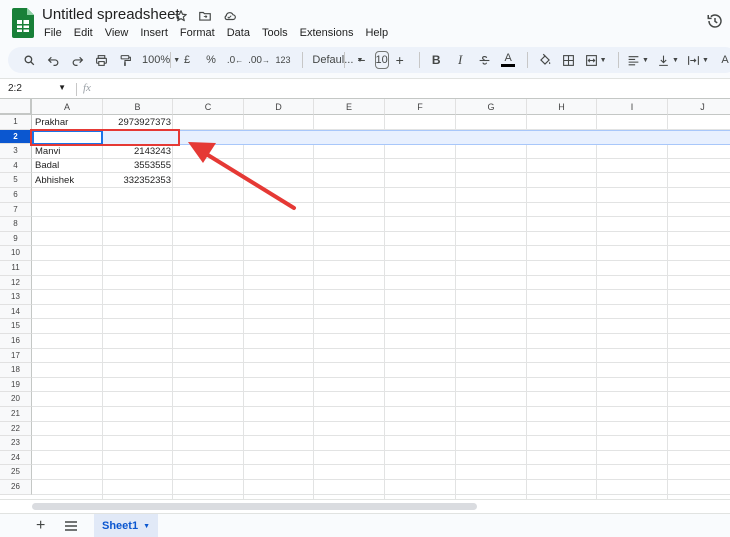 The width and height of the screenshot is (730, 537). I want to click on horizontal-align-icon: ▼, so click(638, 60).